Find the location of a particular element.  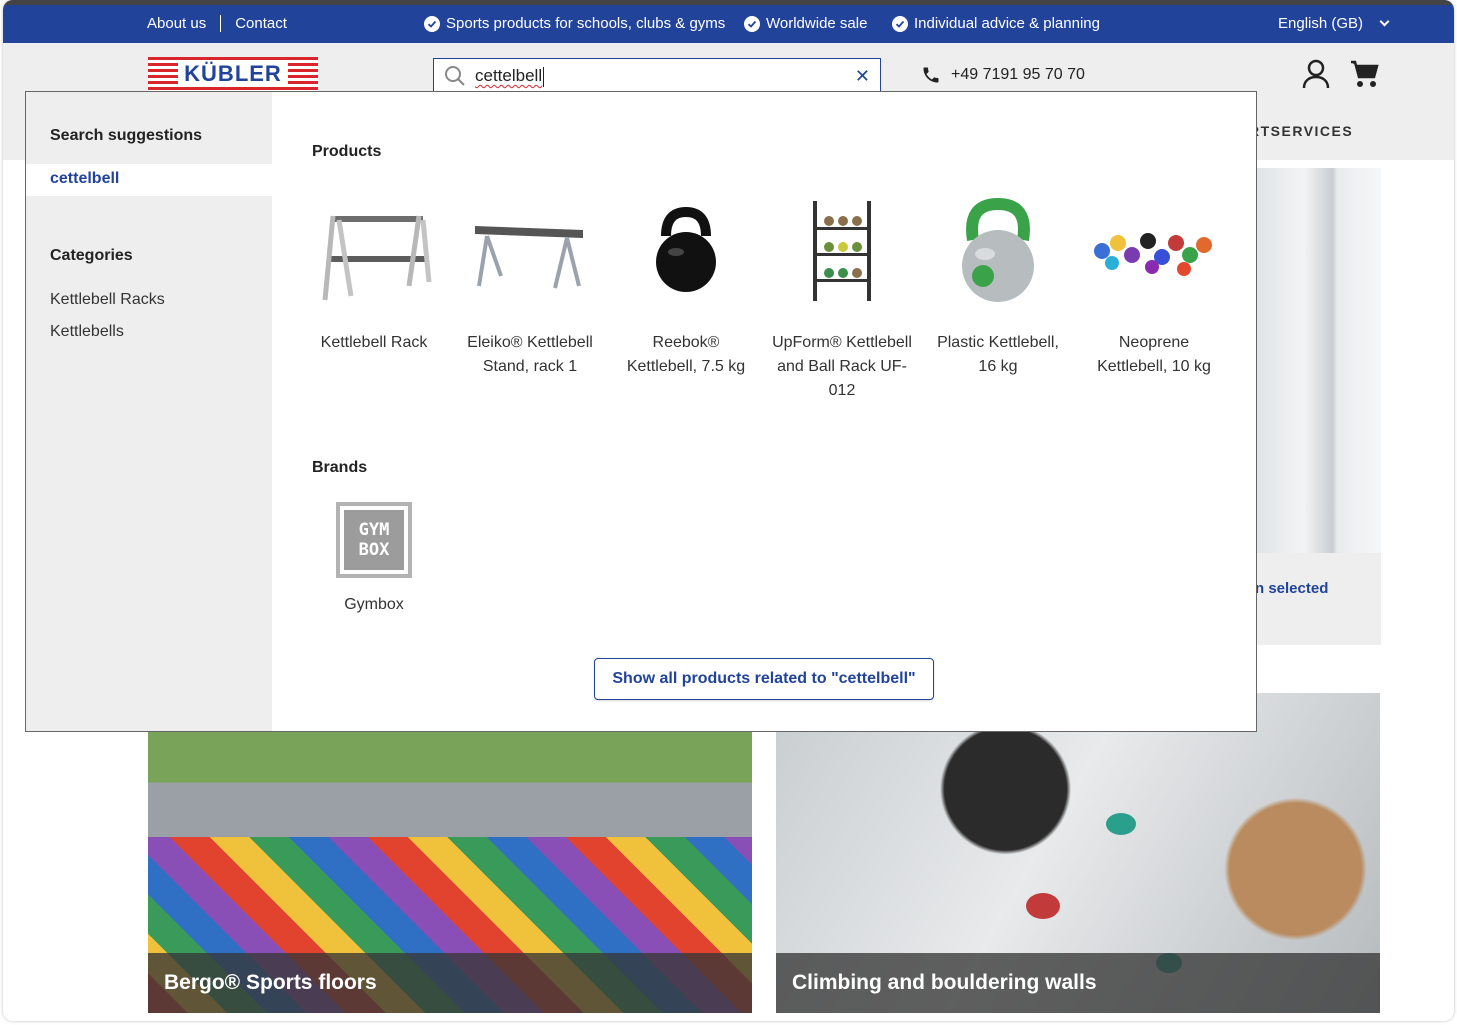

language-label: English (GB) is located at coordinates (1321, 23).